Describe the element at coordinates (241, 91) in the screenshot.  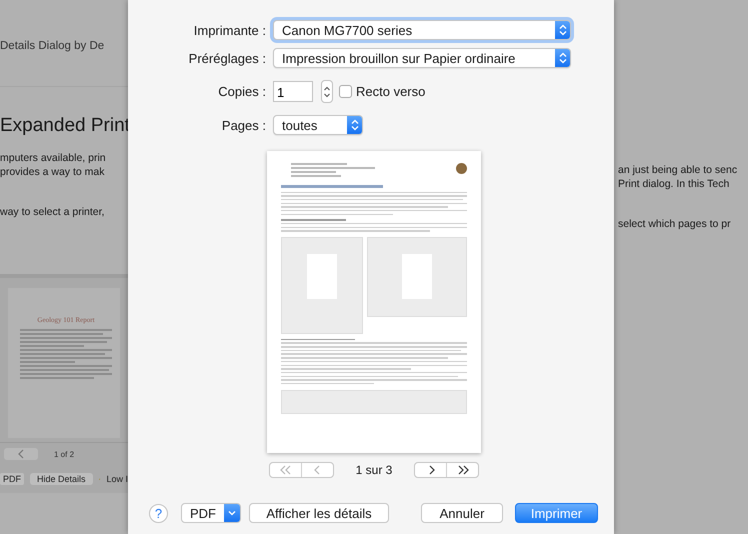
I see `field-label: Copies :` at that location.